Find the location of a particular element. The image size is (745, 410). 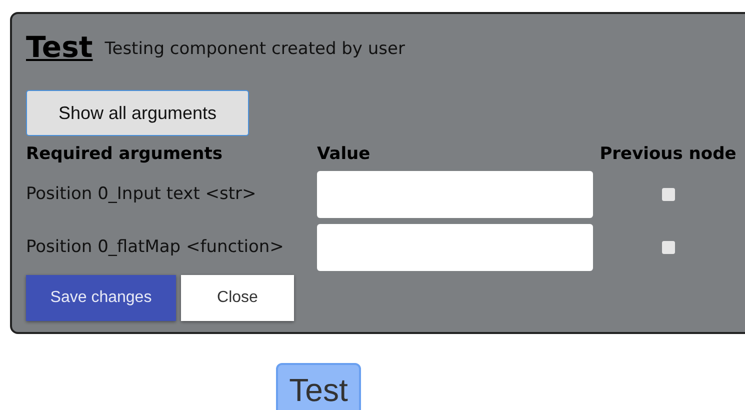

show-all-arguments-button: Show all arguments is located at coordinates (137, 113).